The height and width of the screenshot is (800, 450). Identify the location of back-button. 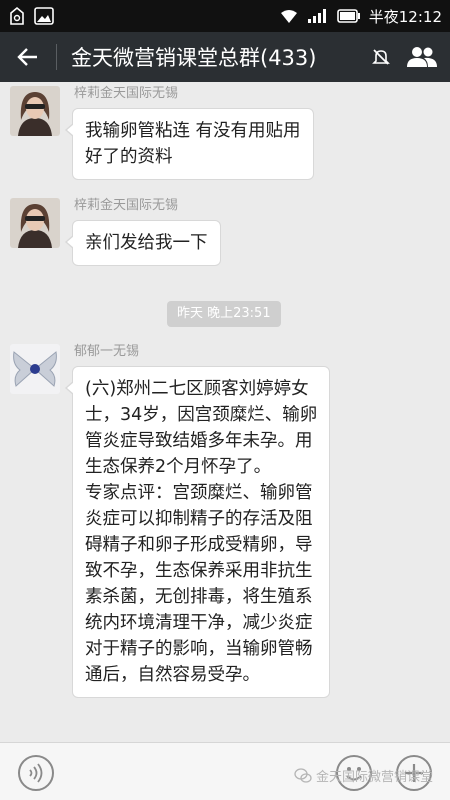
(28, 57).